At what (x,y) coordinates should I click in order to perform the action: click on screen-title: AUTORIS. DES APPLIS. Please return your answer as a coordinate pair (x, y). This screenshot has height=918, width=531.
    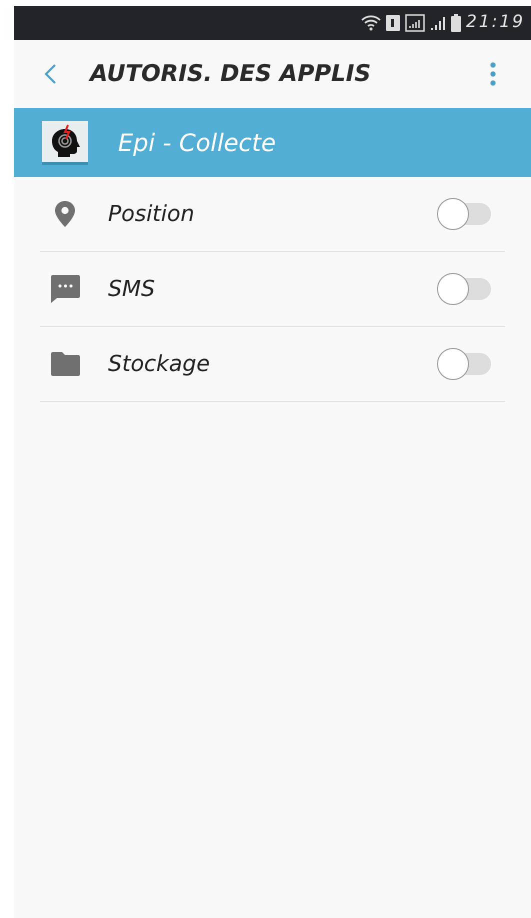
    Looking at the image, I should click on (231, 74).